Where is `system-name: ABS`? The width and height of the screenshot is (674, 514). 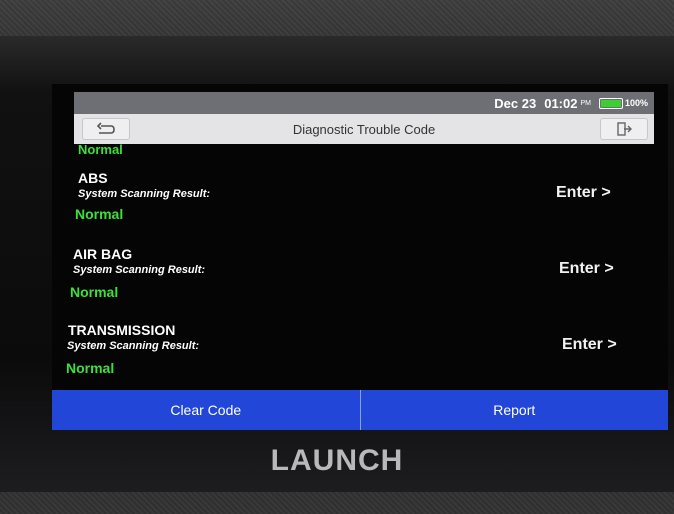 system-name: ABS is located at coordinates (93, 178).